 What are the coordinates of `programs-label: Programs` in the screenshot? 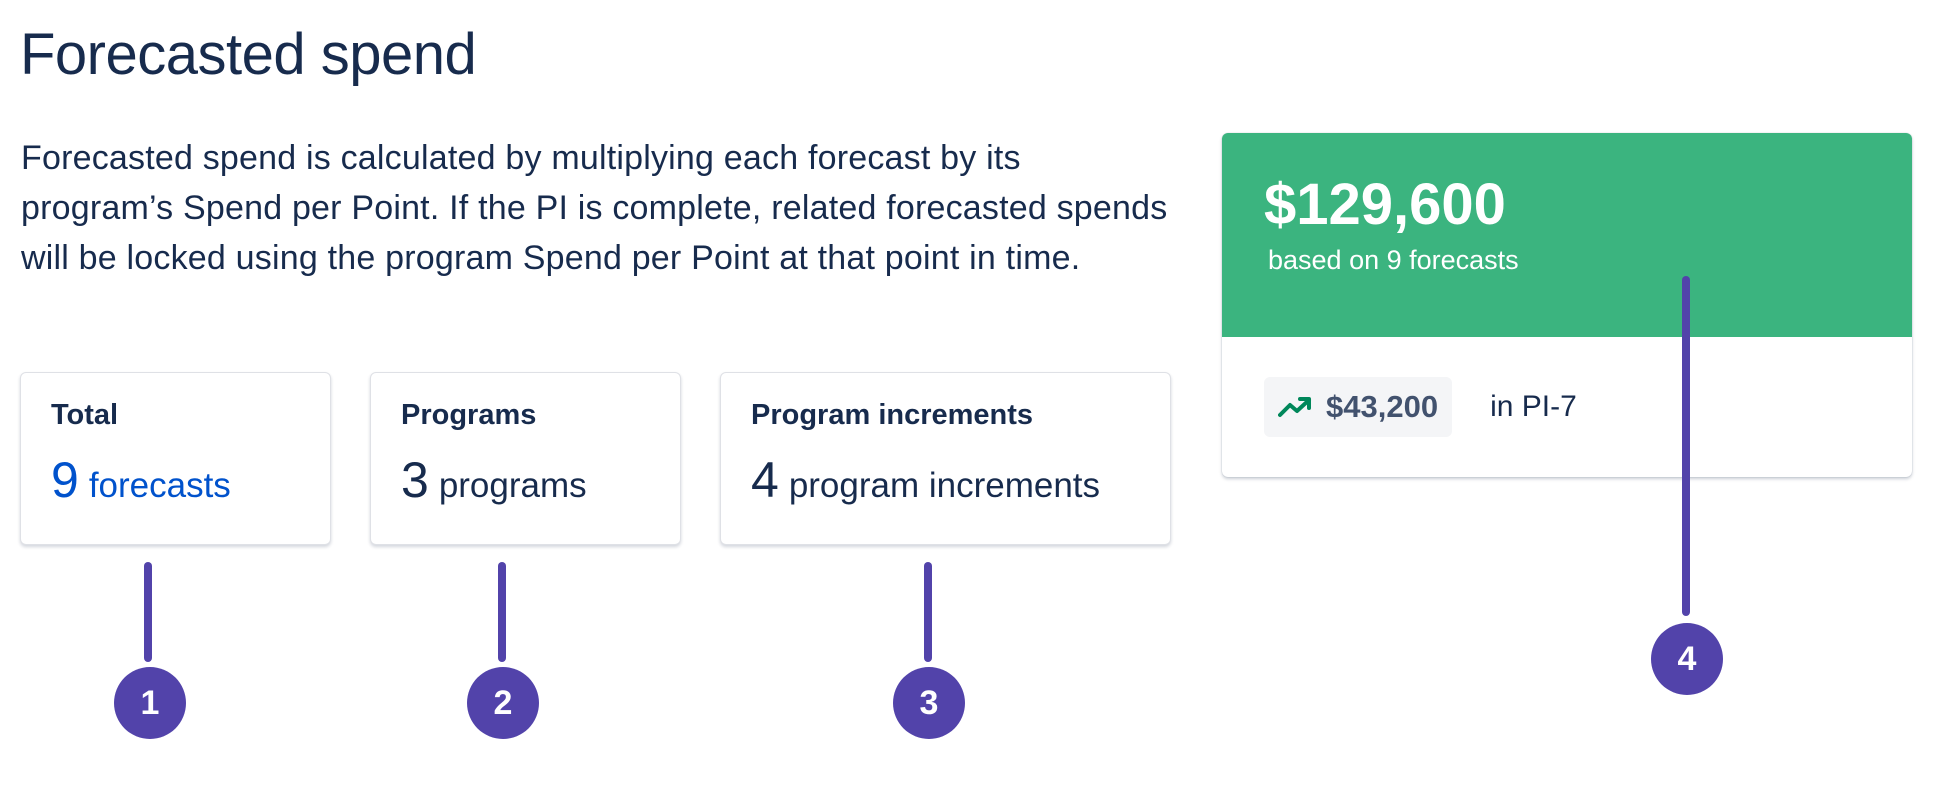 It's located at (469, 415).